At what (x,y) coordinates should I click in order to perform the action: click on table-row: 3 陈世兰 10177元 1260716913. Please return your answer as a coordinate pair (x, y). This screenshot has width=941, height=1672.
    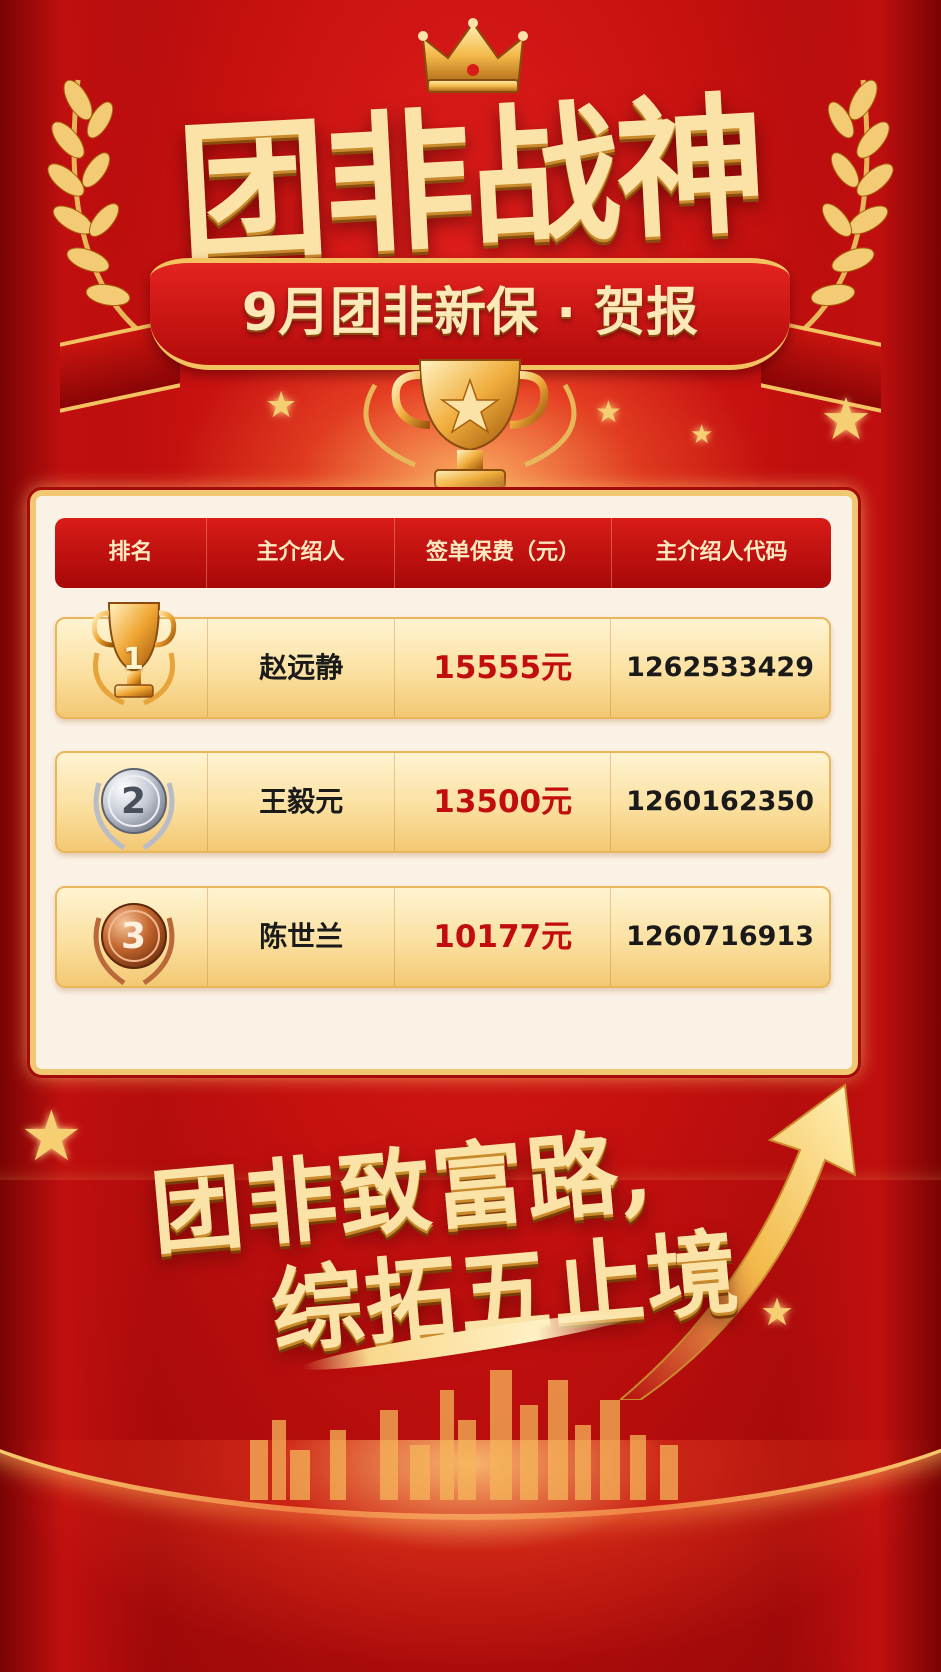
    Looking at the image, I should click on (443, 937).